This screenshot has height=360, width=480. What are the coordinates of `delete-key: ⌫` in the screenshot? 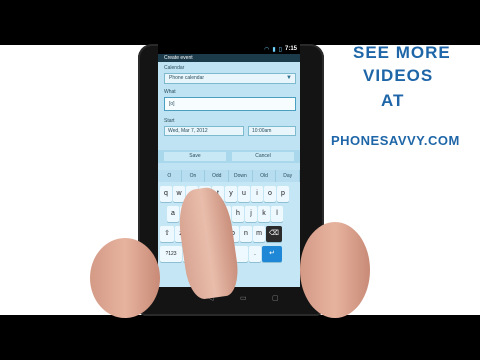 It's located at (274, 234).